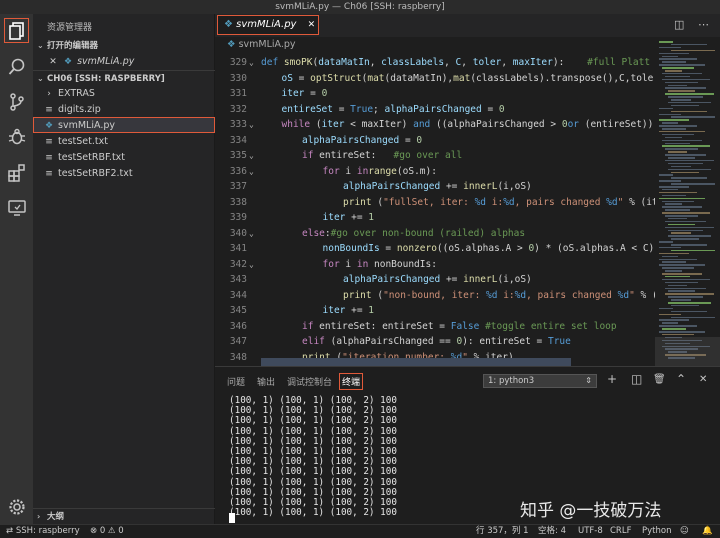  I want to click on indent-spaces: 空格: 4, so click(552, 531).